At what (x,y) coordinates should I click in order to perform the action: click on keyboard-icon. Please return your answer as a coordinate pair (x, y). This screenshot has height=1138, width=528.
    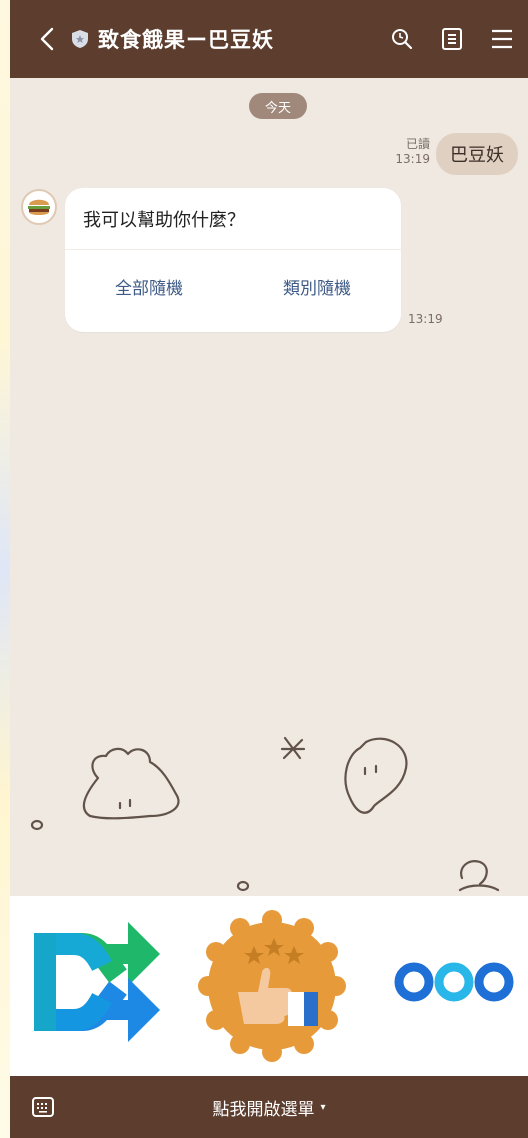
    Looking at the image, I should click on (43, 1107).